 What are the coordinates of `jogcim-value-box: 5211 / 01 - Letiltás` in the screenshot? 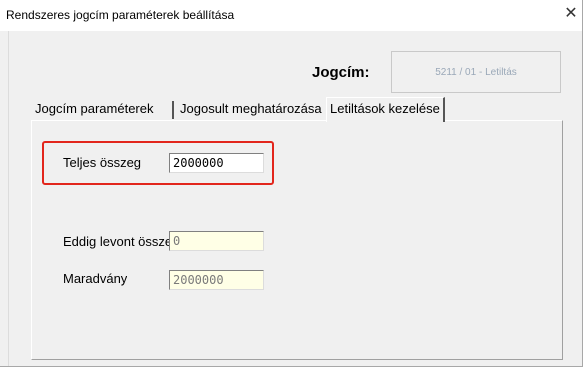 It's located at (476, 72).